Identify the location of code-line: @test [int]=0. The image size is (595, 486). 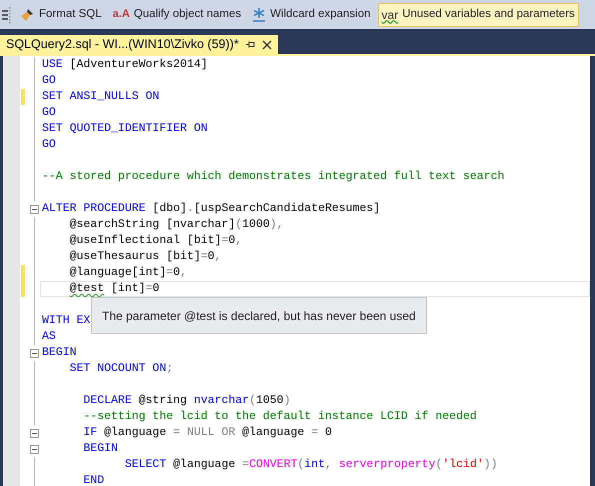
(114, 289).